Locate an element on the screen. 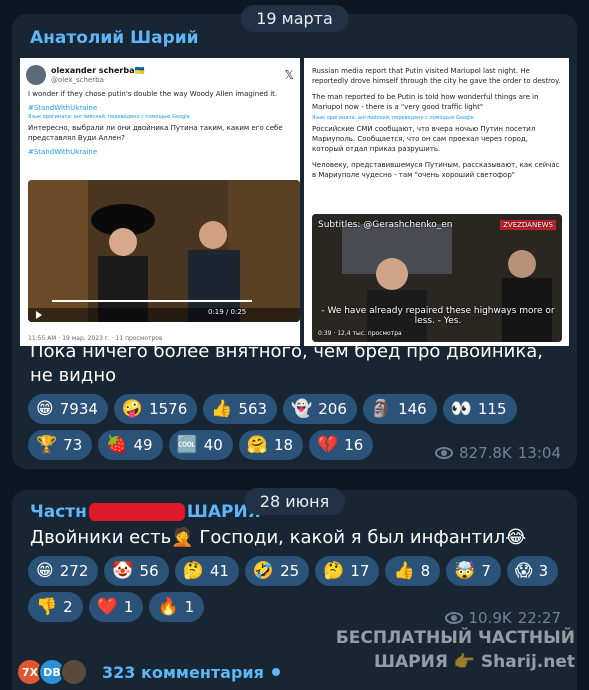  reaction-emoji: 😱 is located at coordinates (523, 571).